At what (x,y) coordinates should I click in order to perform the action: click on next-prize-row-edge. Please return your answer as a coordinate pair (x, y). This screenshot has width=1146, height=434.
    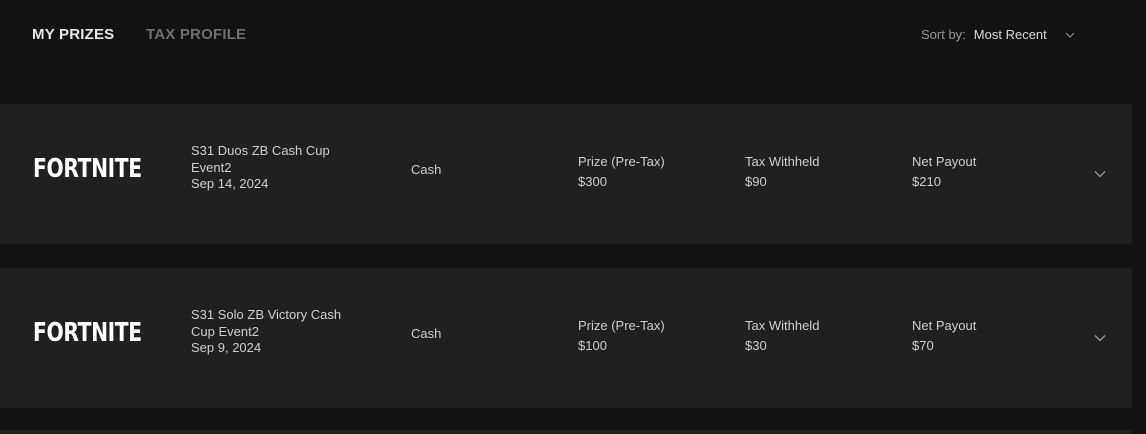
    Looking at the image, I should click on (566, 432).